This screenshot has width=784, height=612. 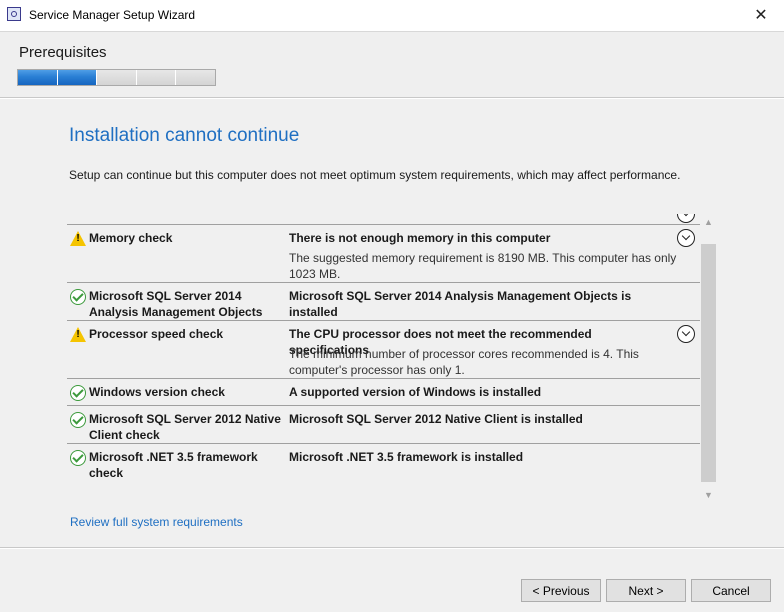 What do you see at coordinates (761, 15) in the screenshot?
I see `close-button: ✕` at bounding box center [761, 15].